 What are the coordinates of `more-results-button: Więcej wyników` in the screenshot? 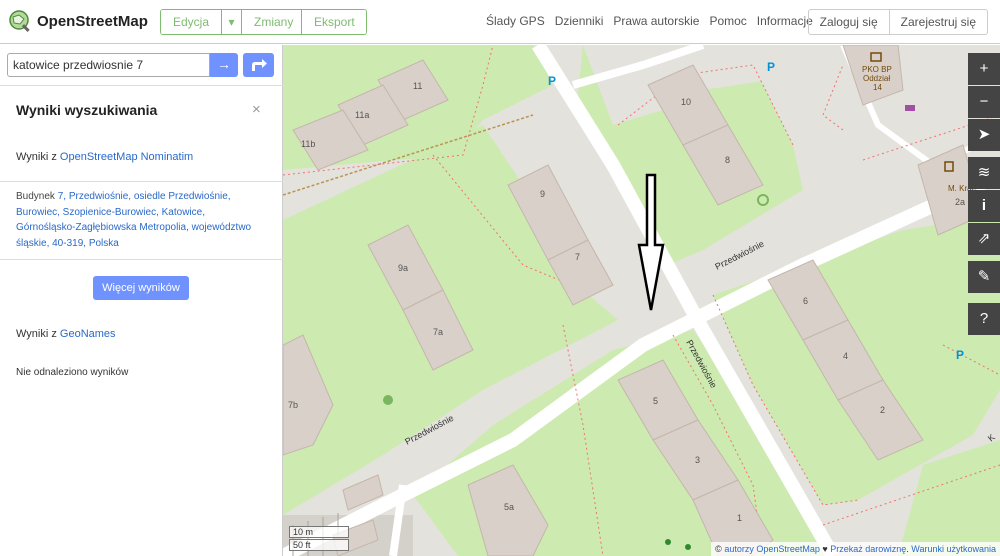 It's located at (141, 288).